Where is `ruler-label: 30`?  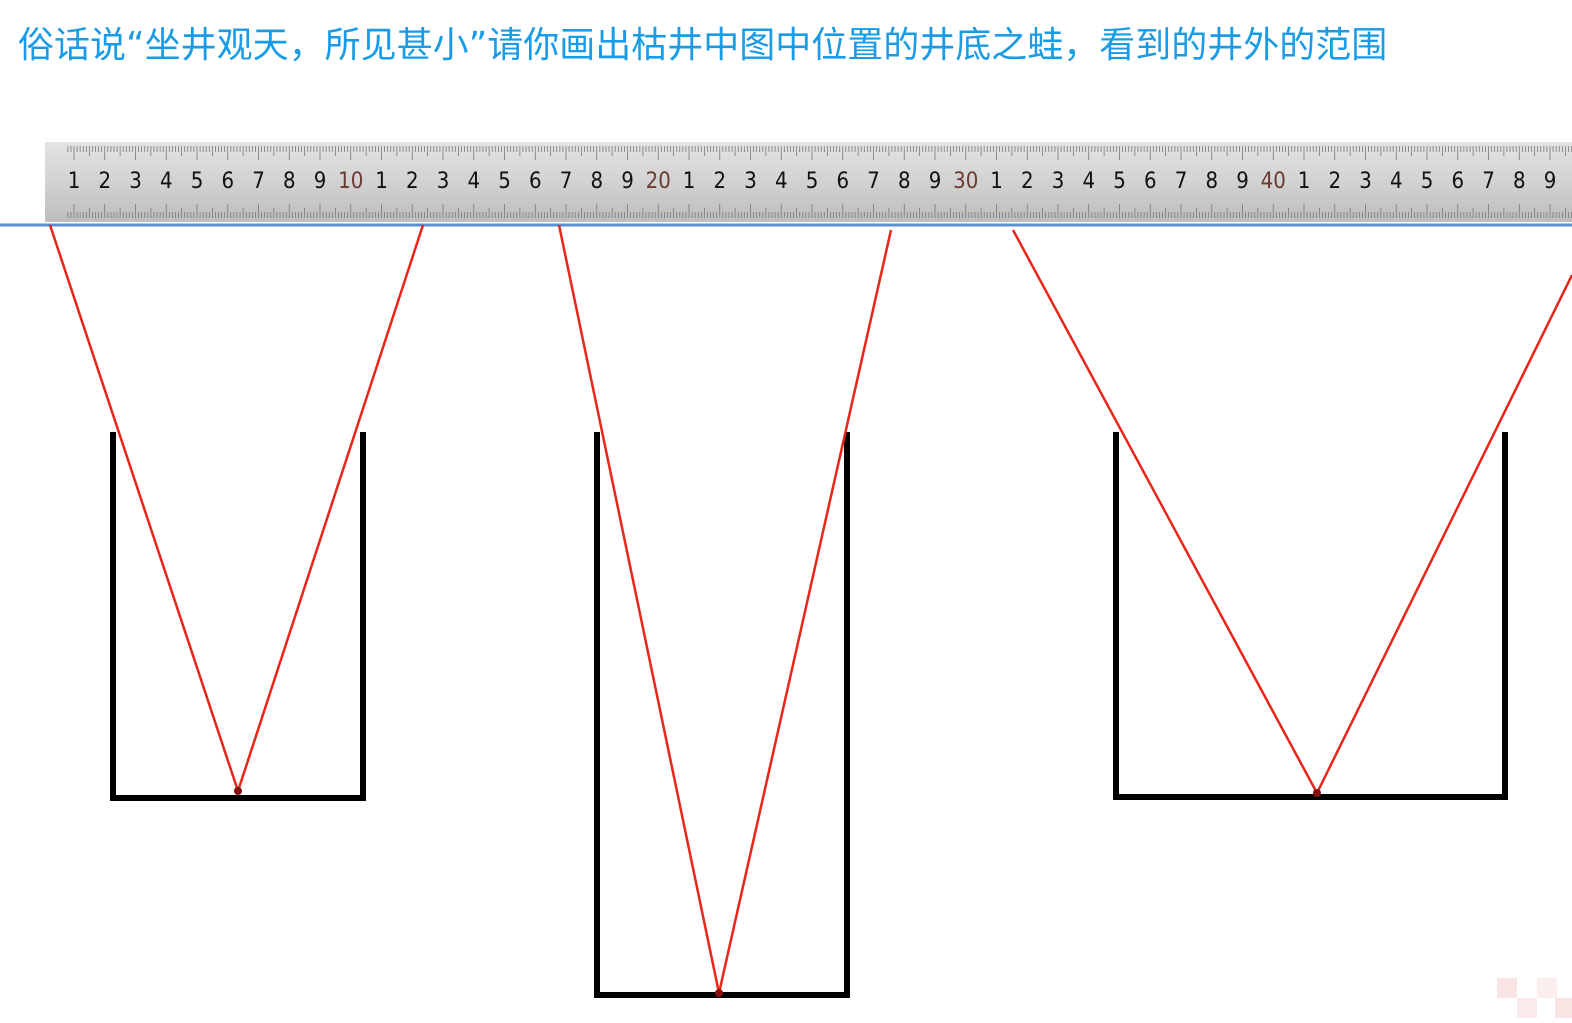 ruler-label: 30 is located at coordinates (965, 181).